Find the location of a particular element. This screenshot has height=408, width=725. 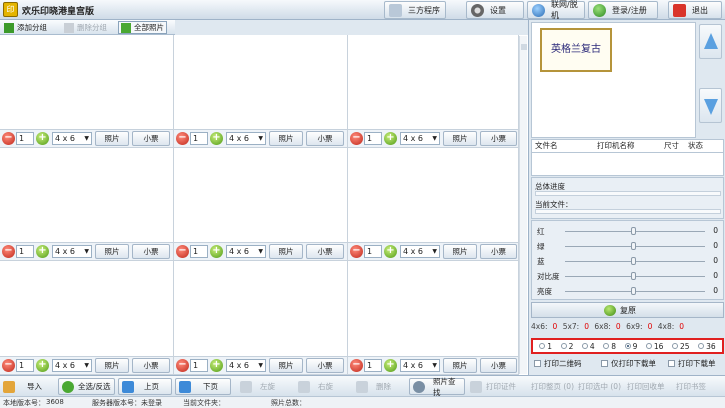

adjust-blue: 蓝 0 is located at coordinates (628, 261).